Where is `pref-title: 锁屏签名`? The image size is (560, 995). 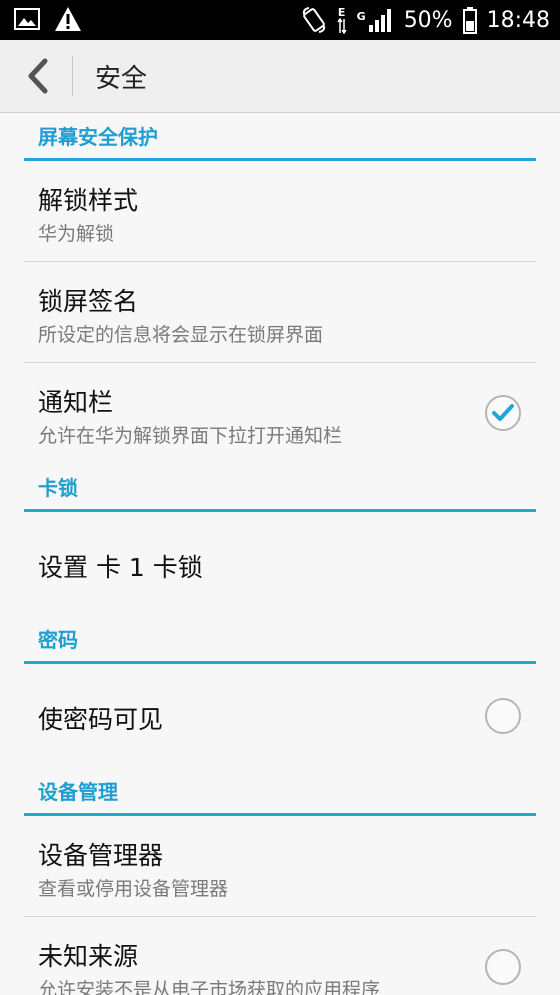 pref-title: 锁屏签名 is located at coordinates (88, 301).